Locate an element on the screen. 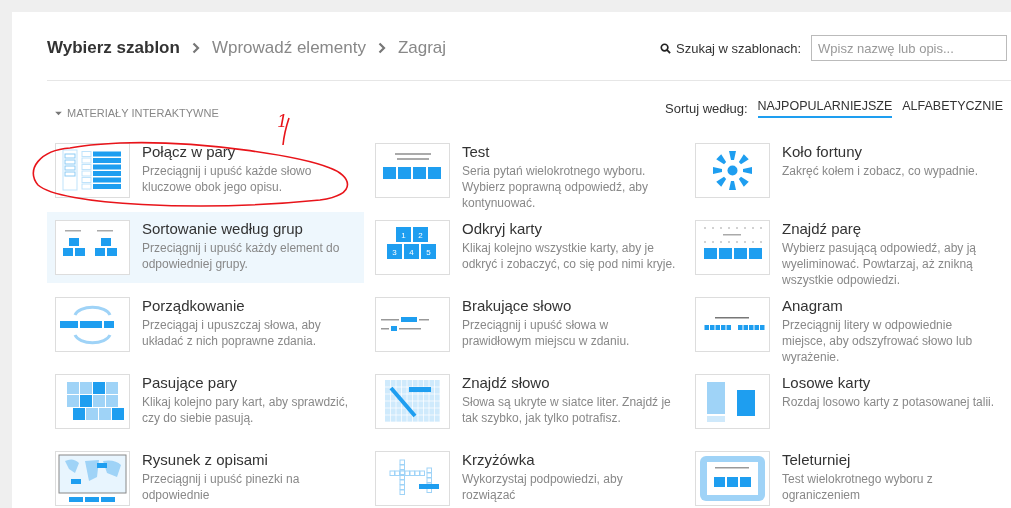 This screenshot has height=508, width=1011. template-description: Seria pytań wielokrotnego wyboru. Wybierz poprawną odpowiedź, aby kontynuować. is located at coordinates (555, 187).